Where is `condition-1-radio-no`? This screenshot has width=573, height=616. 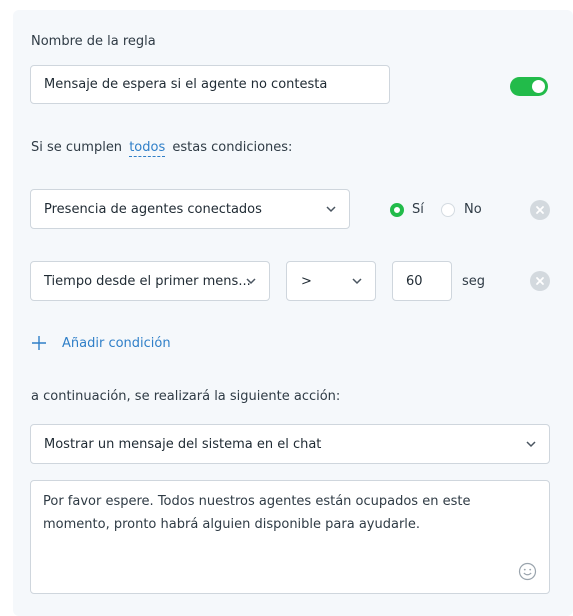 condition-1-radio-no is located at coordinates (448, 210).